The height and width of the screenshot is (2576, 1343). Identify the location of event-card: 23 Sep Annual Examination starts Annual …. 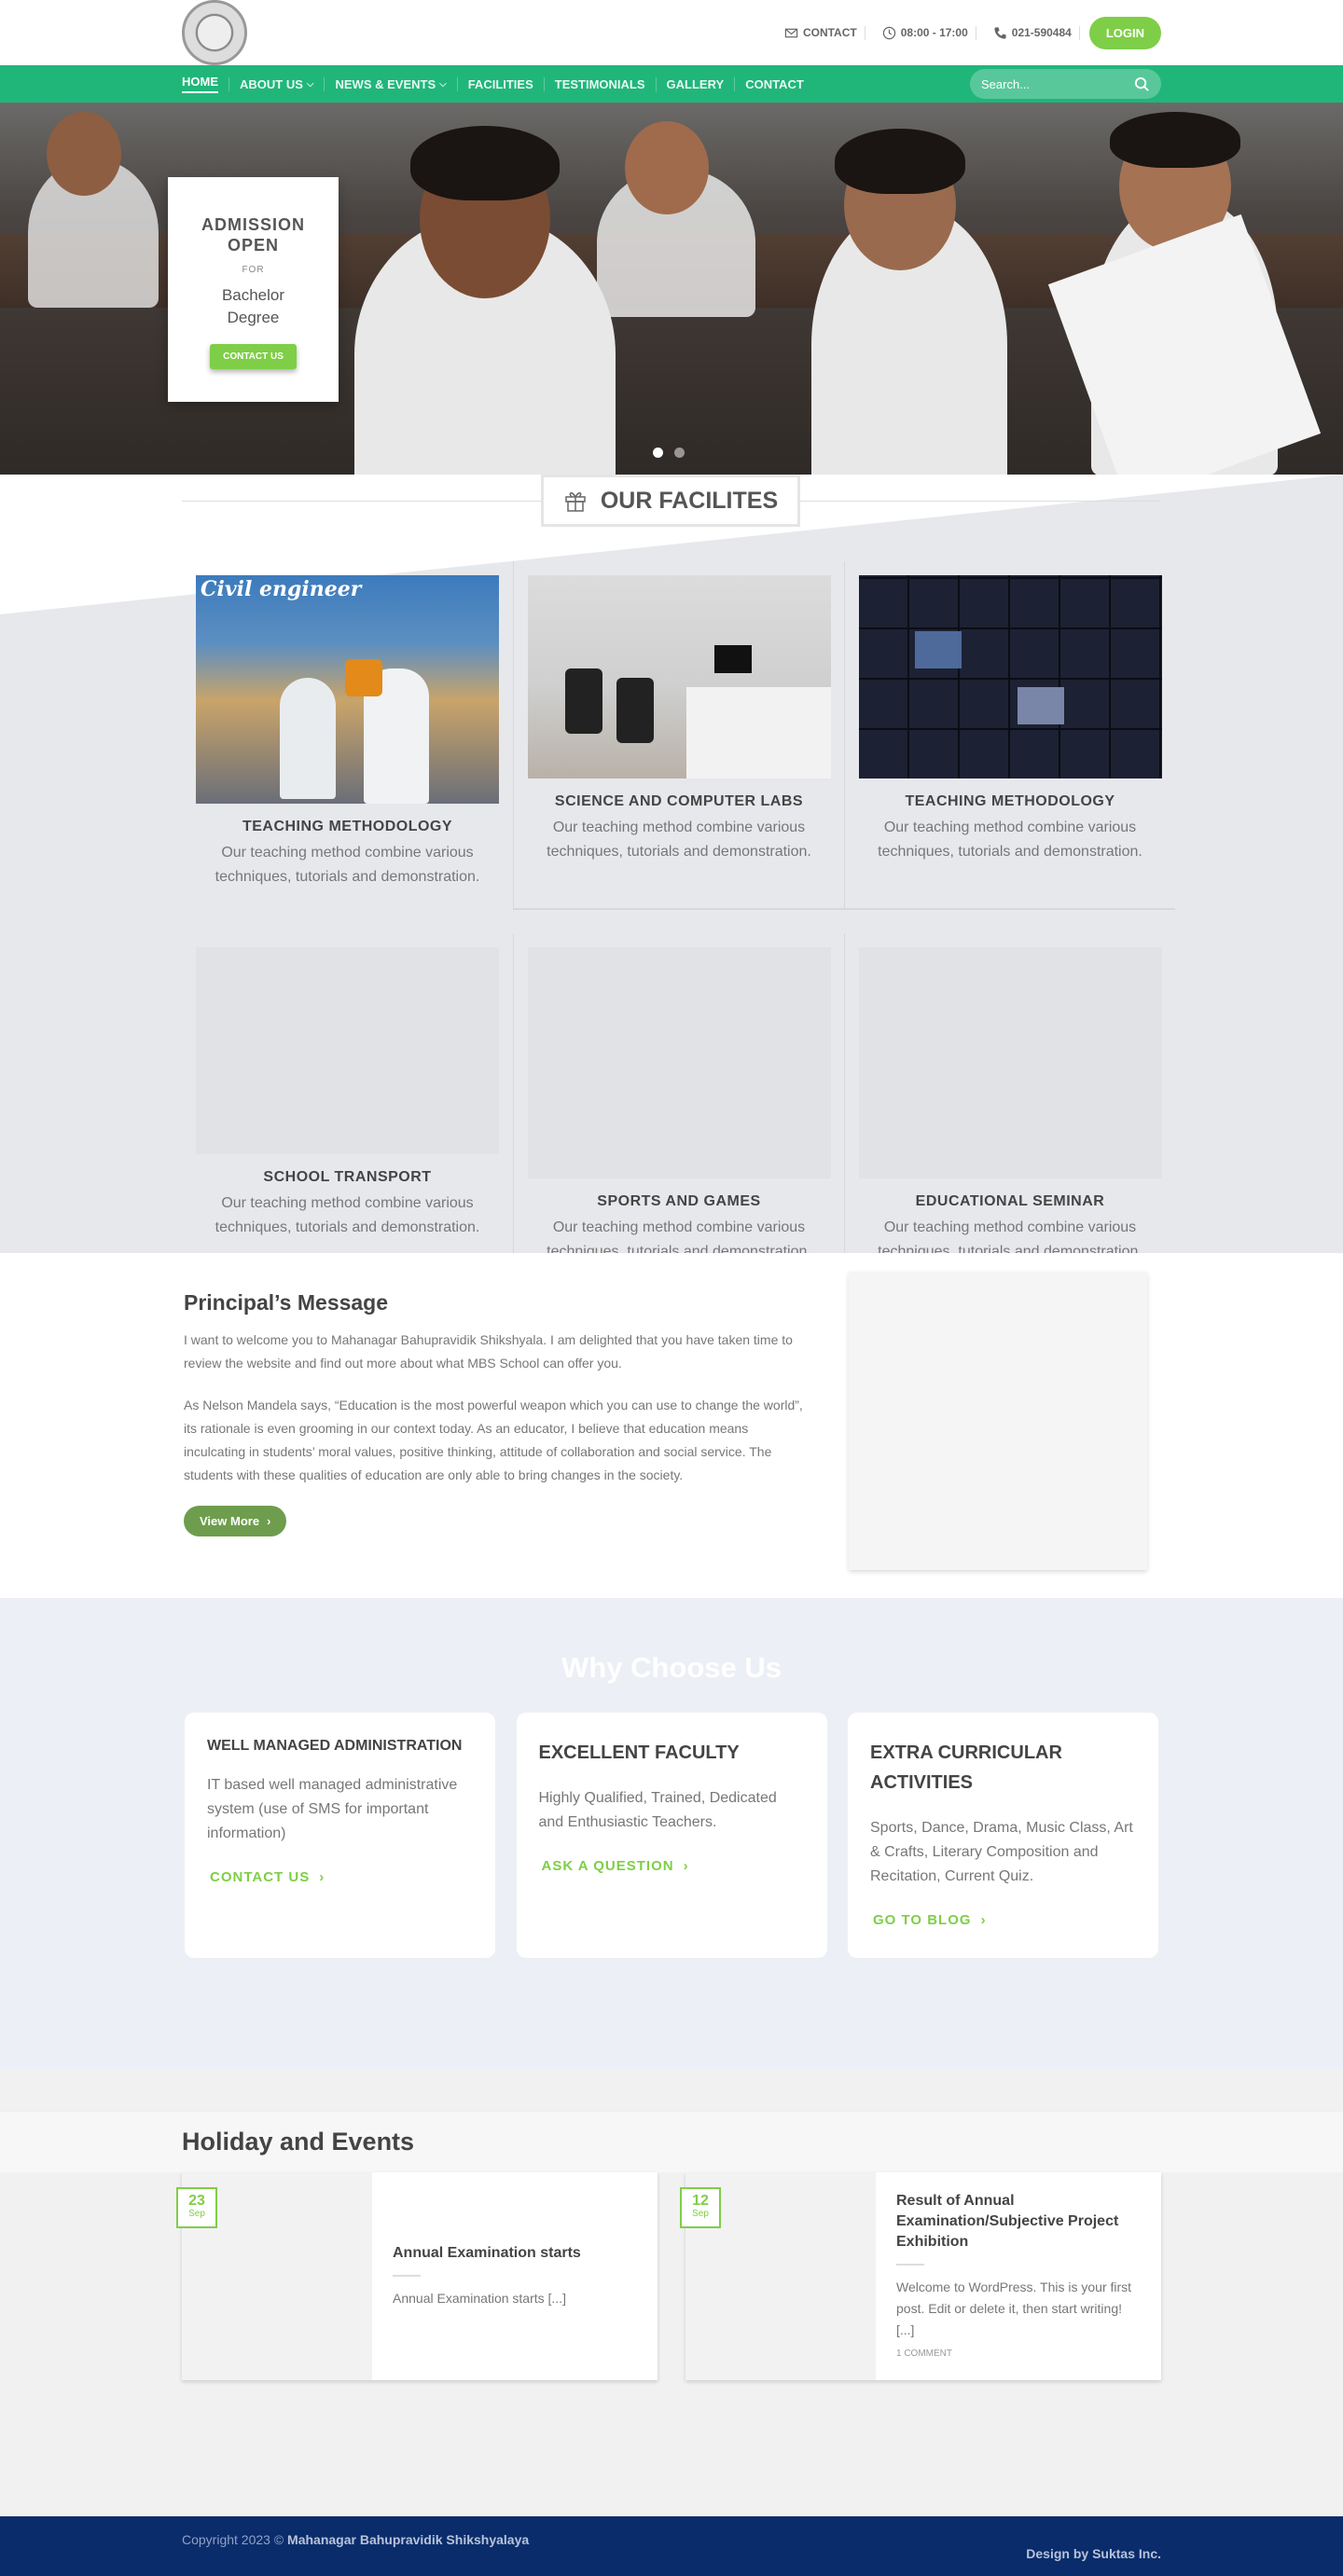
(417, 2276).